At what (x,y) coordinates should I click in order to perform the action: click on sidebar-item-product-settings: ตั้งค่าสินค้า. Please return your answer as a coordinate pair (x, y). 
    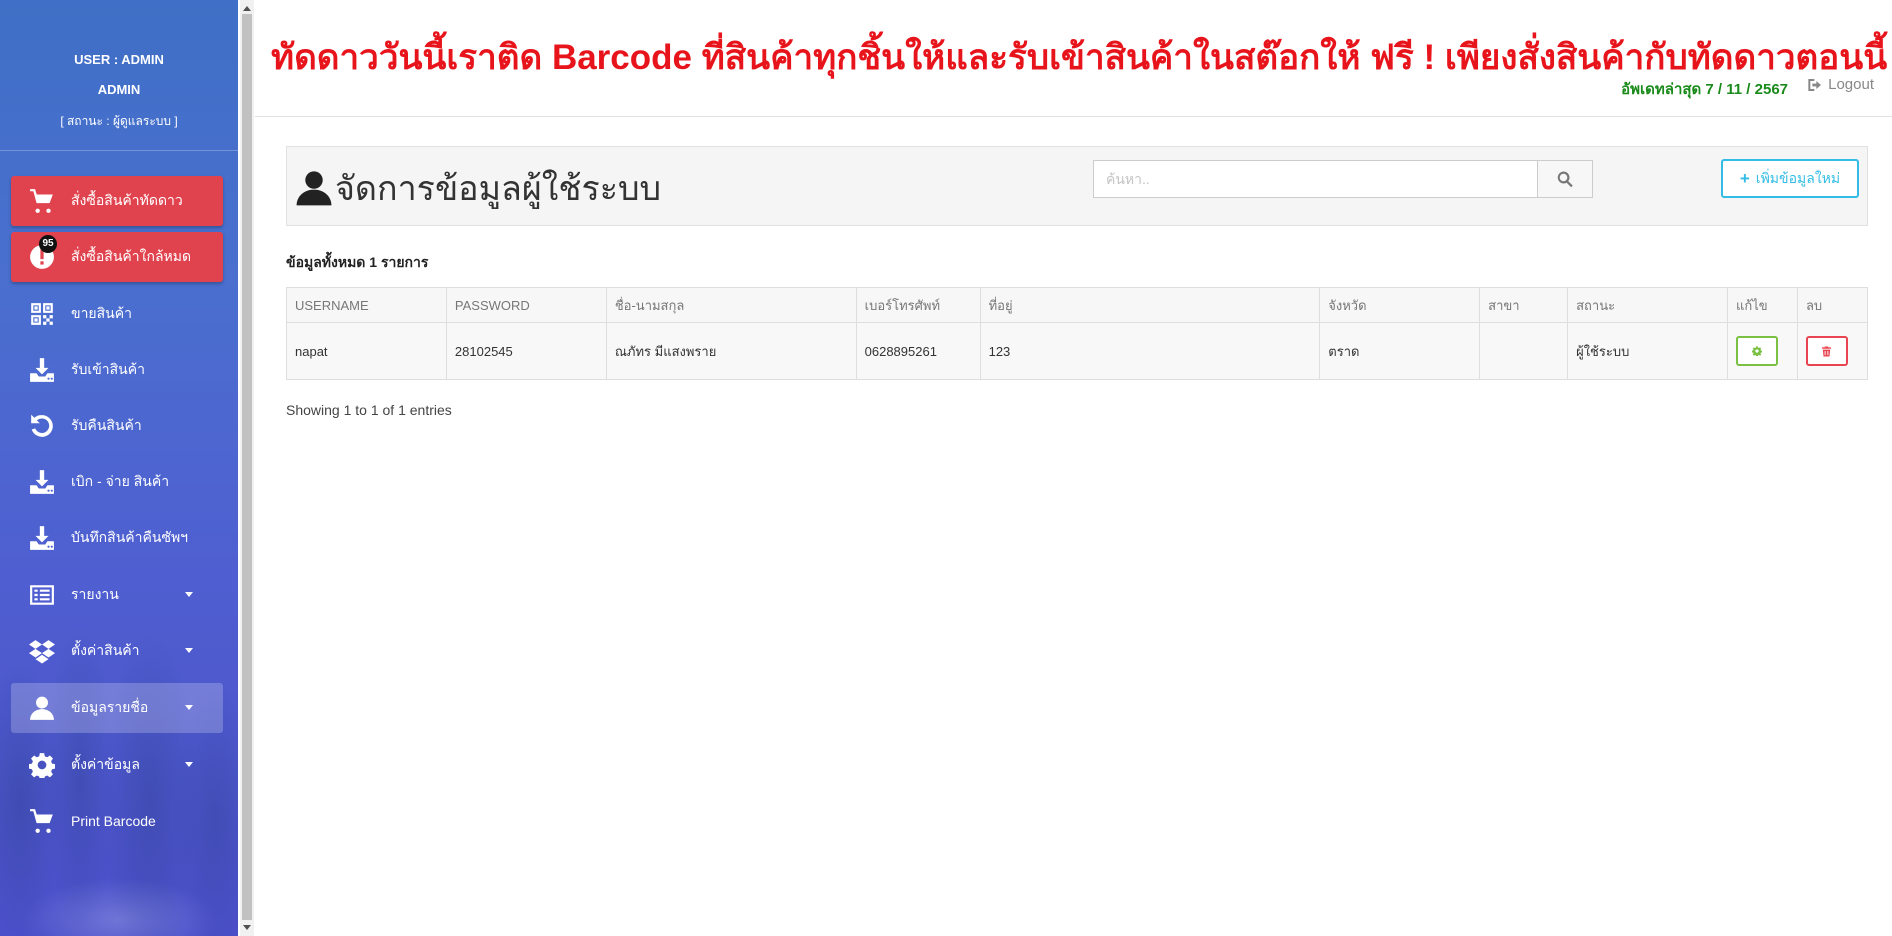
    Looking at the image, I should click on (117, 651).